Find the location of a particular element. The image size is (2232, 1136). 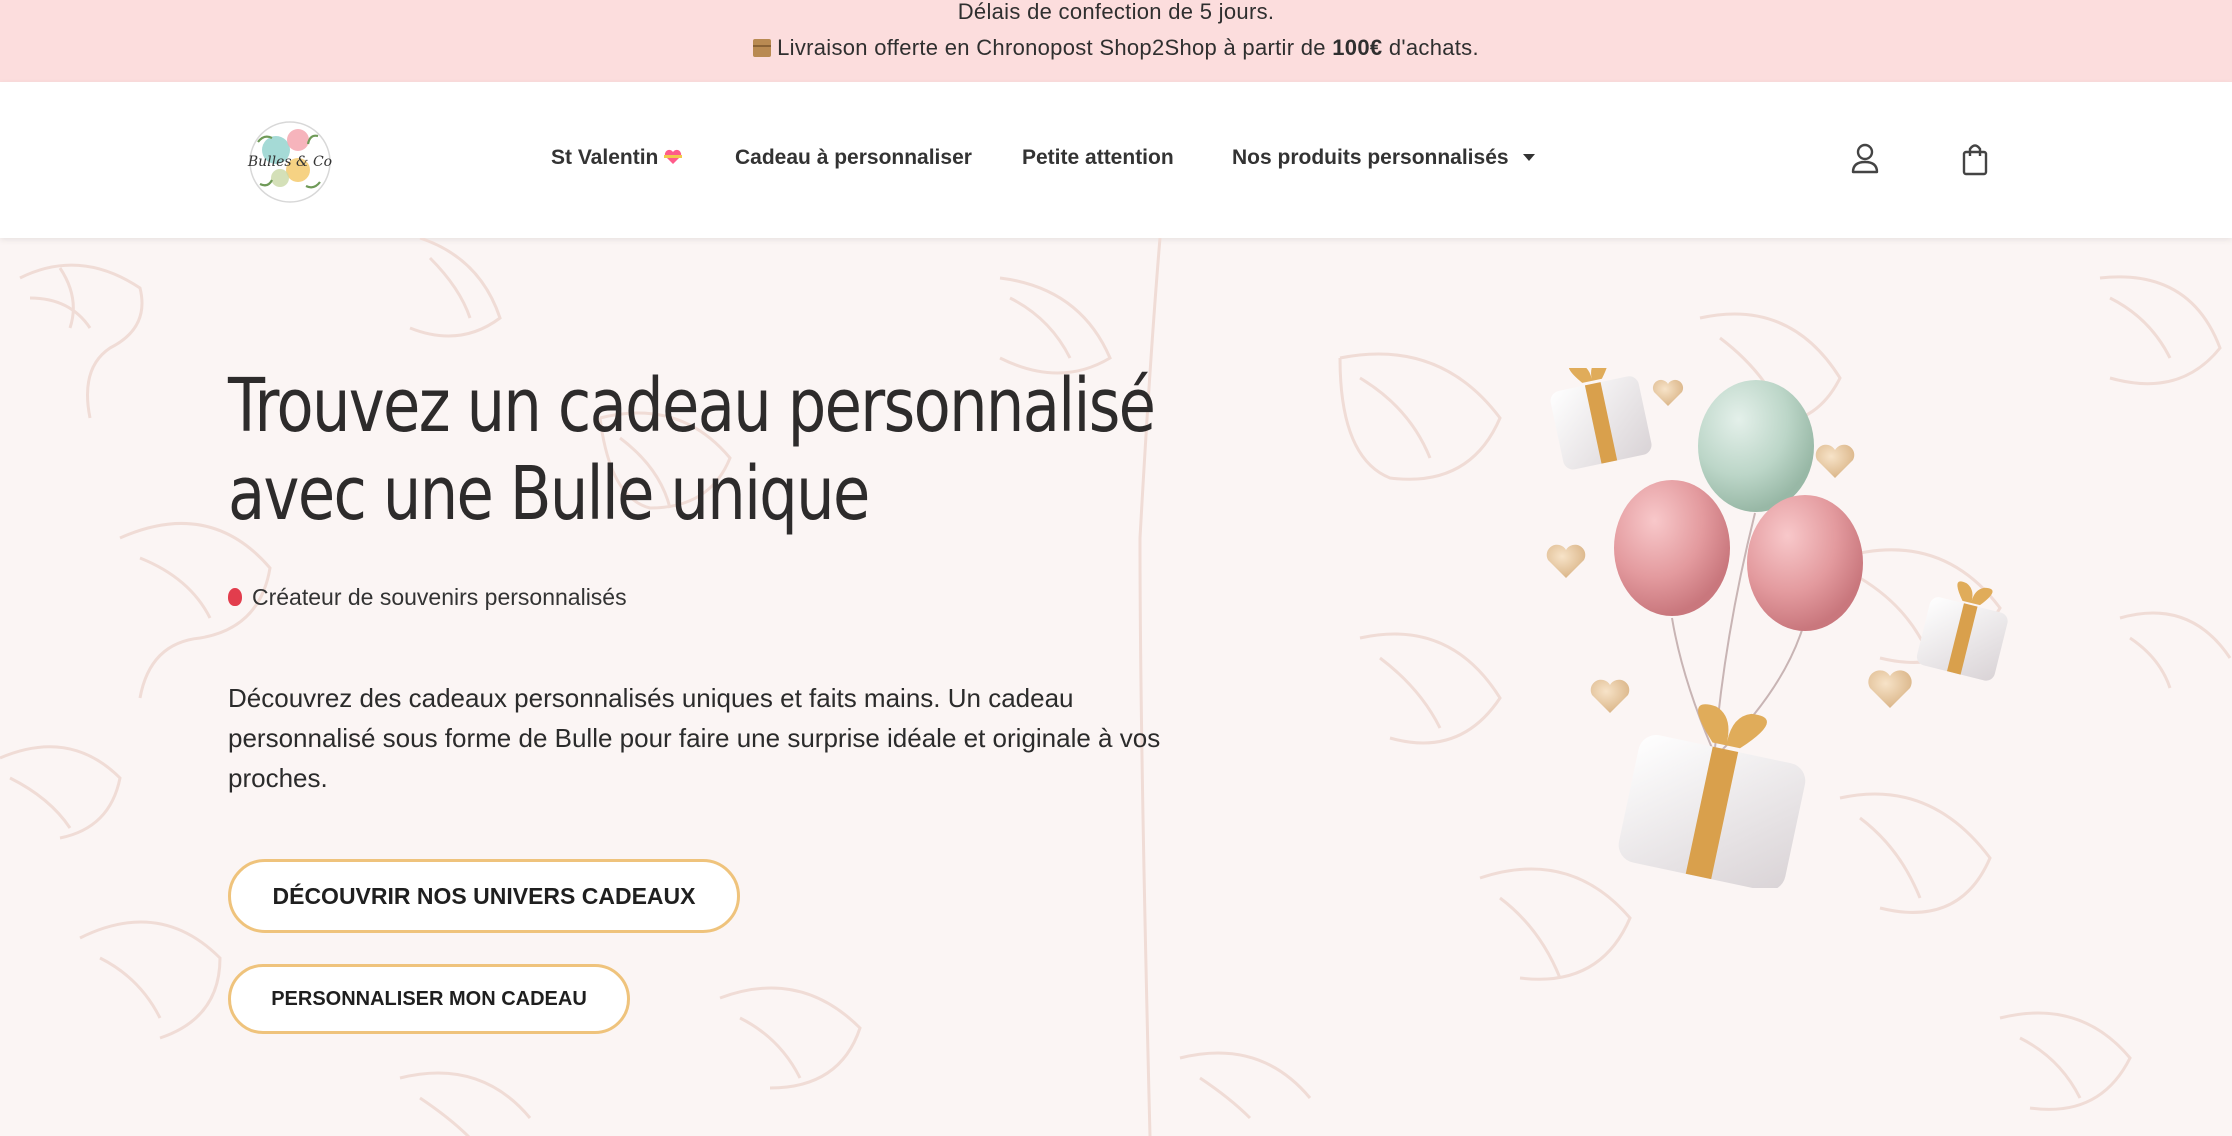

svg-text: Bulles & Co is located at coordinates (289, 162).